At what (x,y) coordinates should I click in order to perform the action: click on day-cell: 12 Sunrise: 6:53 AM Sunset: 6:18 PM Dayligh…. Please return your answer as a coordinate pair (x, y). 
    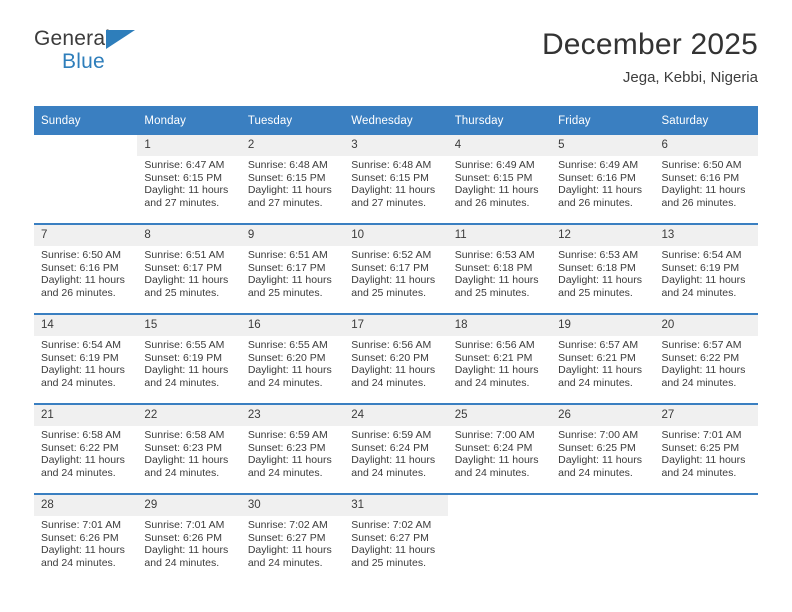
    Looking at the image, I should click on (603, 268).